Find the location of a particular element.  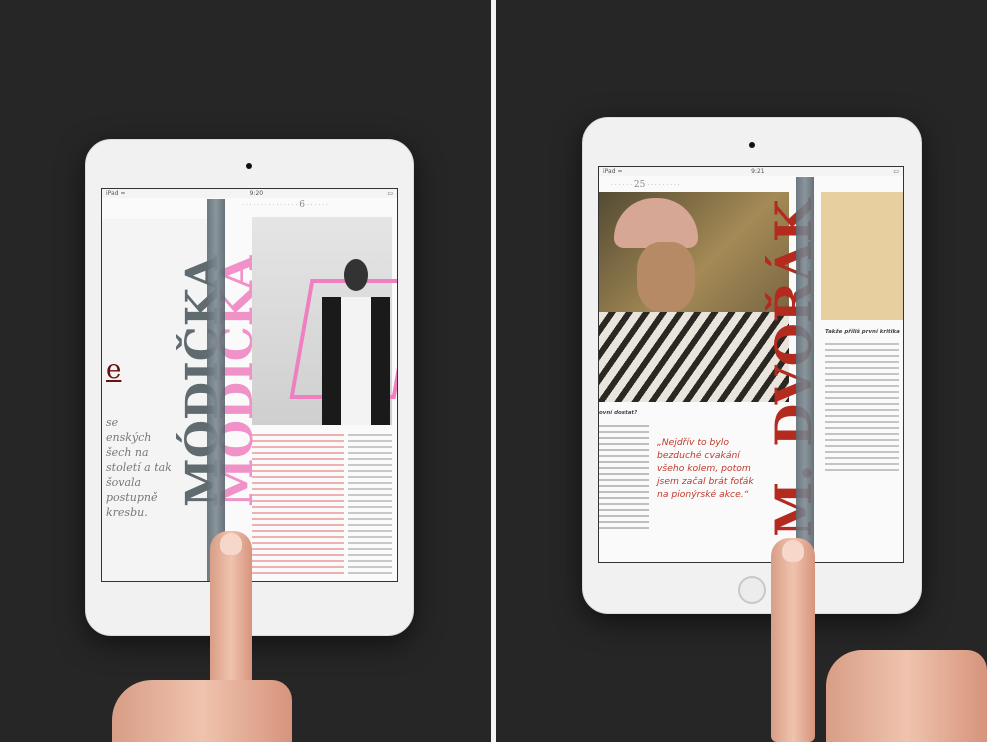

quote-line: na pionýrské akce.“ is located at coordinates (703, 494).